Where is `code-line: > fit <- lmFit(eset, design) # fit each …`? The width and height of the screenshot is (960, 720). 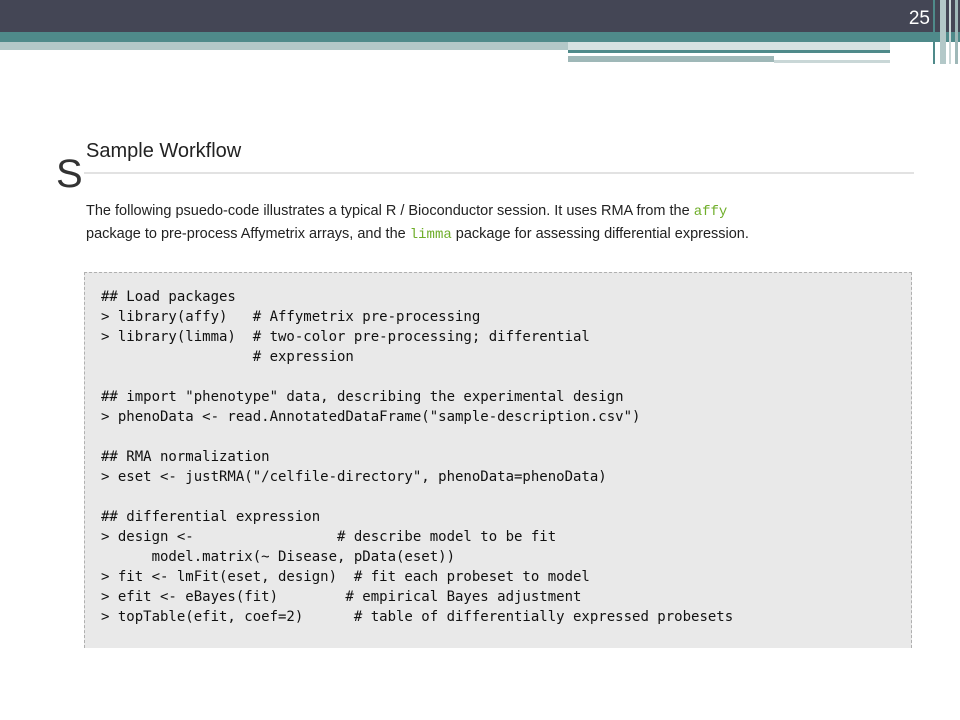 code-line: > fit <- lmFit(eset, design) # fit each … is located at coordinates (345, 577).